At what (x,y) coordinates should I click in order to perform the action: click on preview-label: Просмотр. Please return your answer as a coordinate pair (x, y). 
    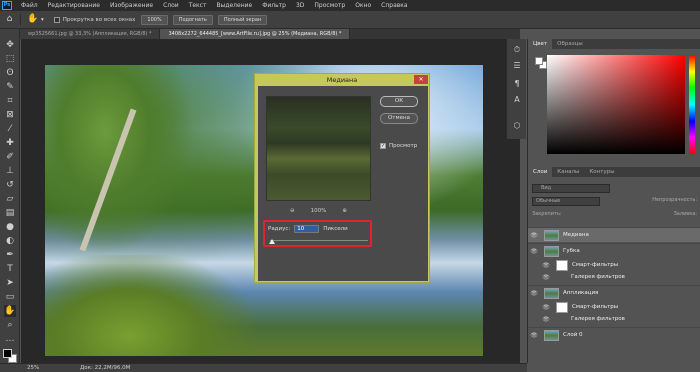
    Looking at the image, I should click on (403, 146).